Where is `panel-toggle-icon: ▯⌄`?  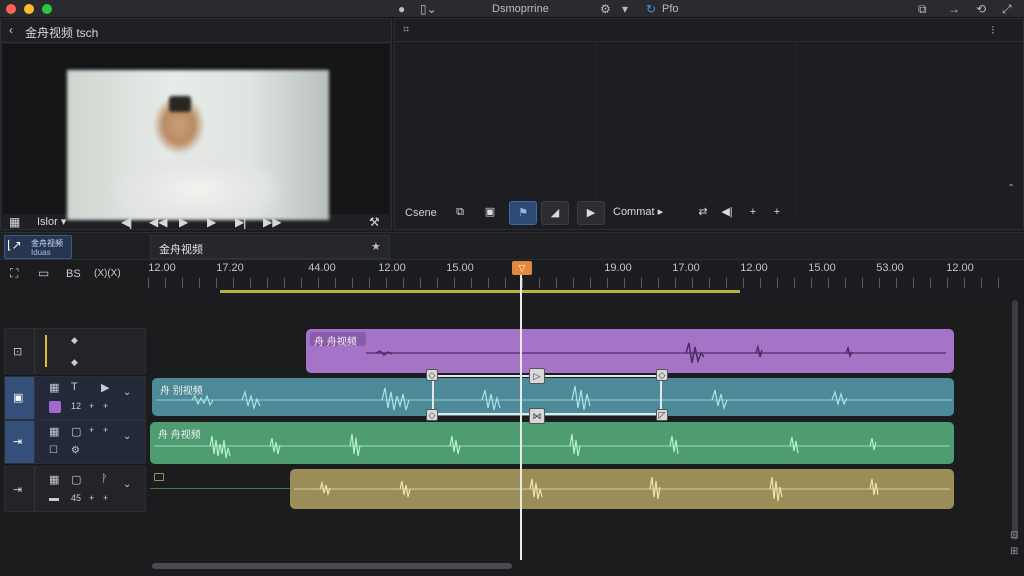 panel-toggle-icon: ▯⌄ is located at coordinates (428, 9).